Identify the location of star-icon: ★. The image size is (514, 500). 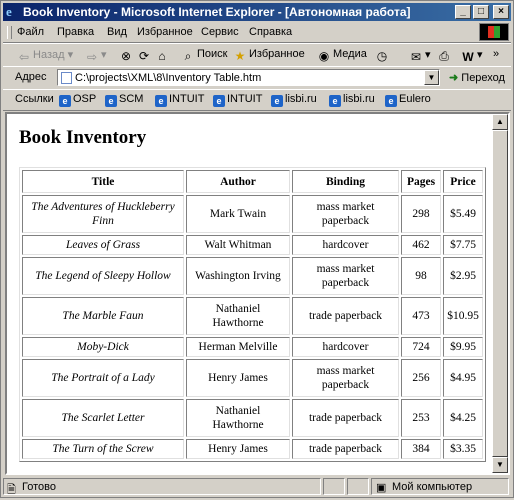
(240, 56).